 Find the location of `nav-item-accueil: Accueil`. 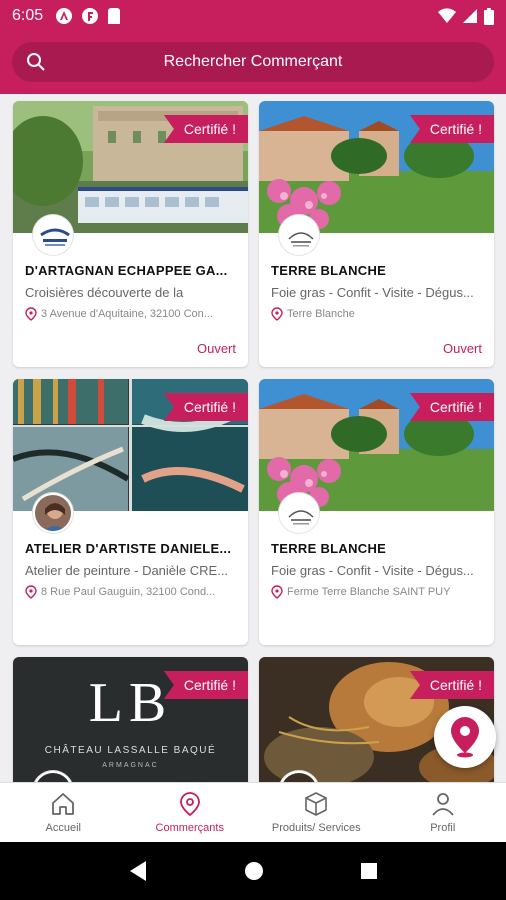

nav-item-accueil: Accueil is located at coordinates (63, 812).